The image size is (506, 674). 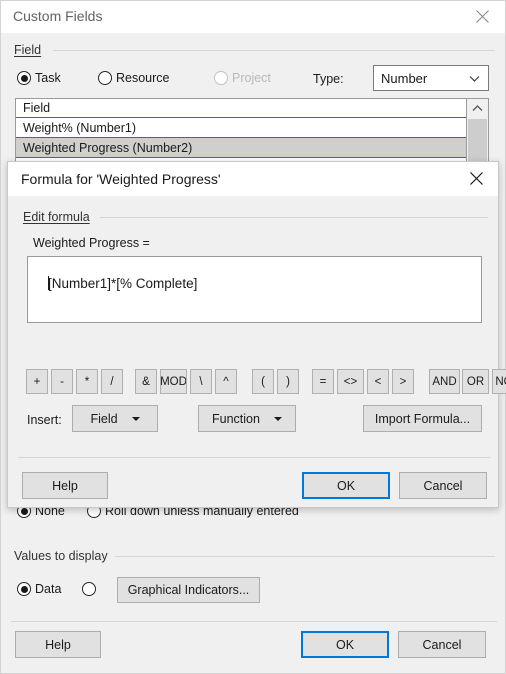 I want to click on operator-button-label: -, so click(x=62, y=381).